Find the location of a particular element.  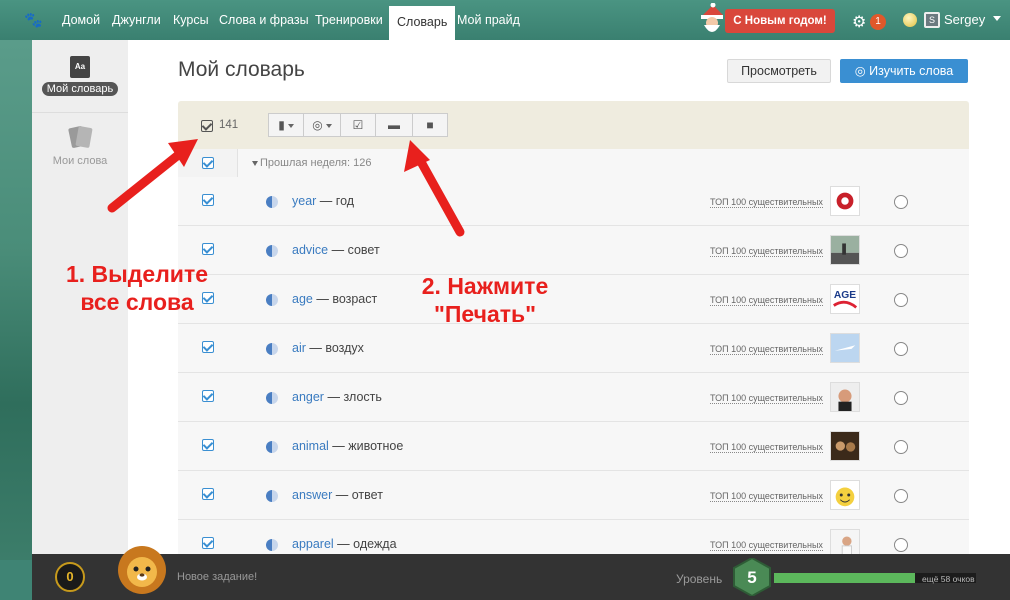

nav-dictionary: Словарь is located at coordinates (422, 23).